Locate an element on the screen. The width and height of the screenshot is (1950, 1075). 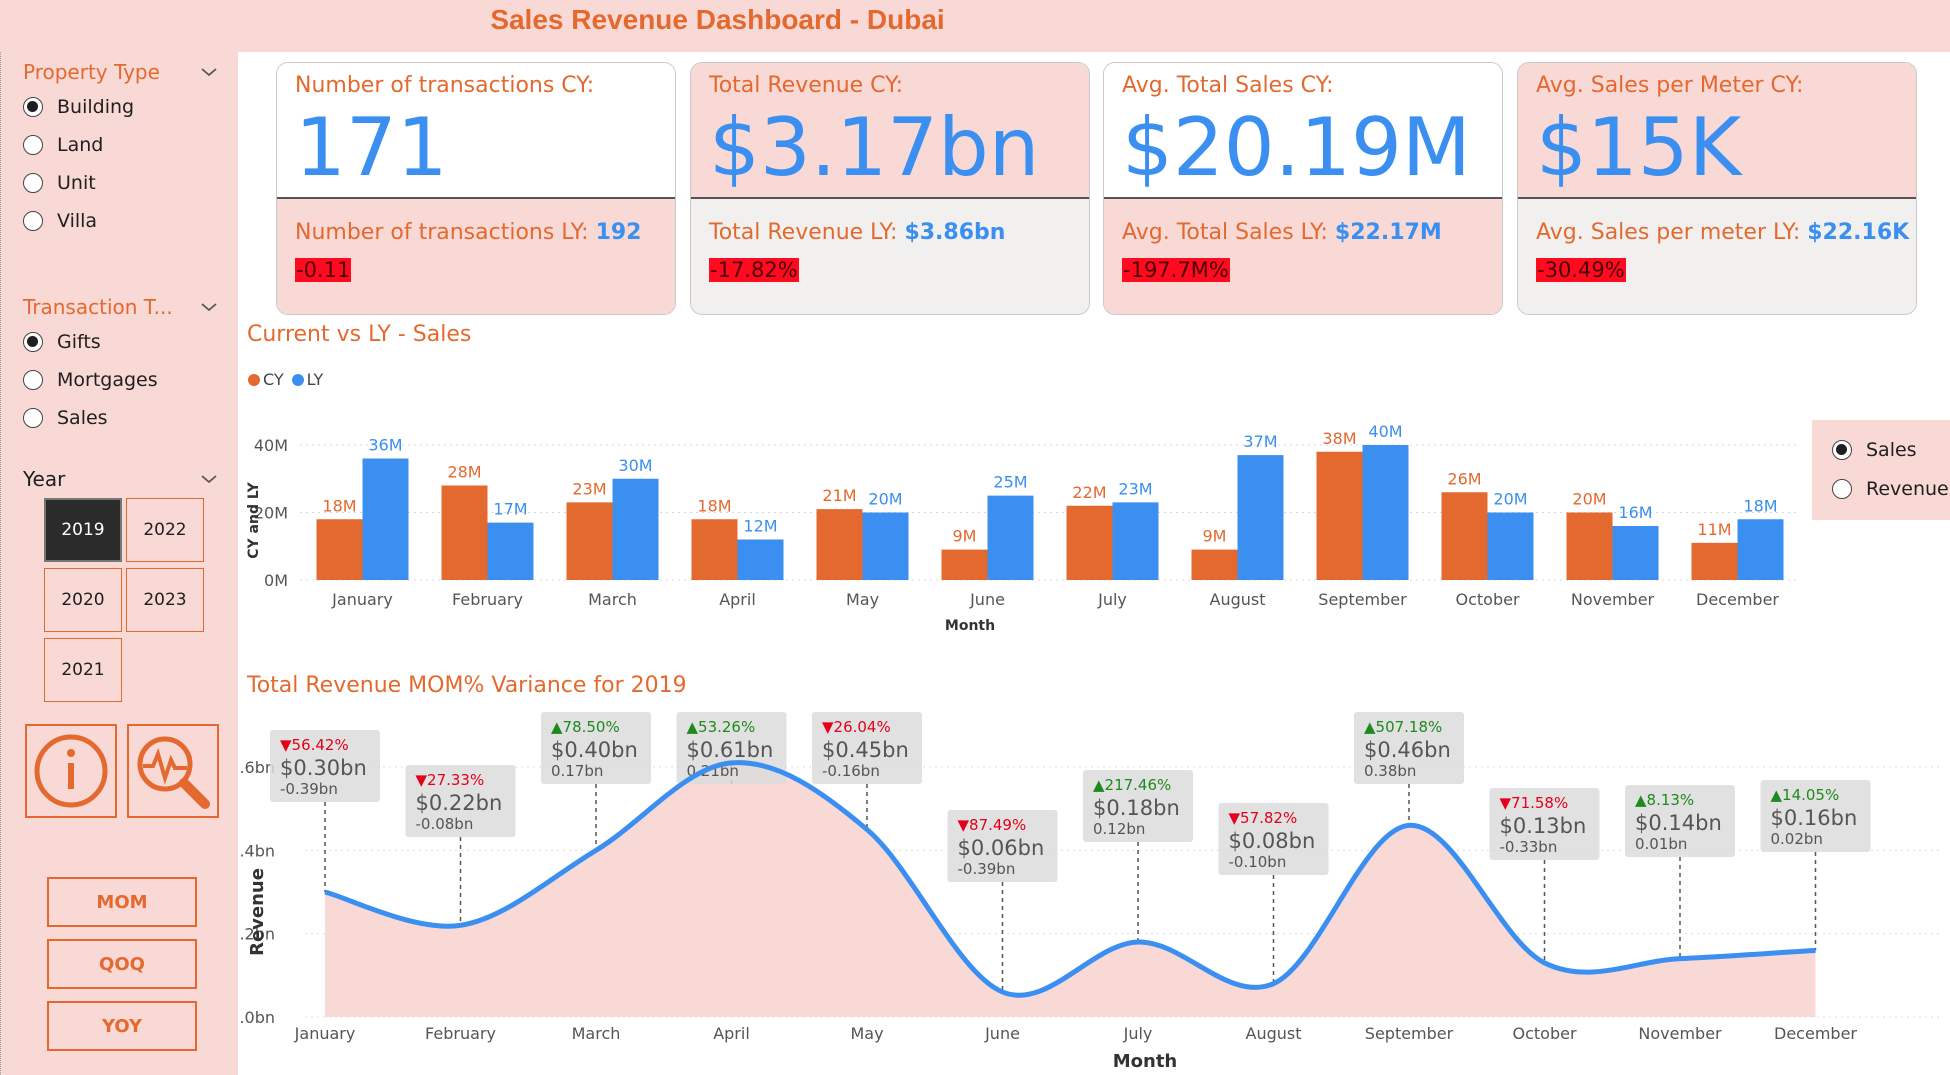
year-tile-2019: 2019 is located at coordinates (83, 530).